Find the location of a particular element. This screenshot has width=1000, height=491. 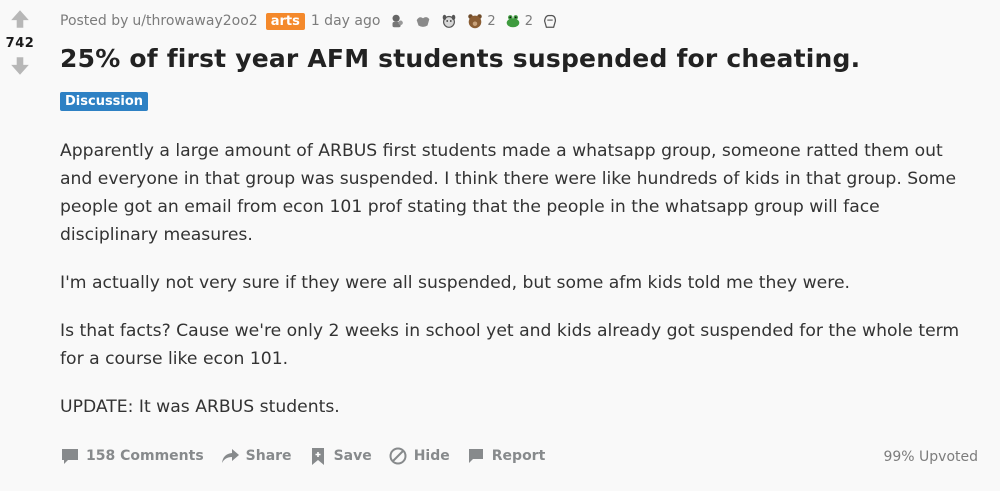

save-button: Save is located at coordinates (340, 456).